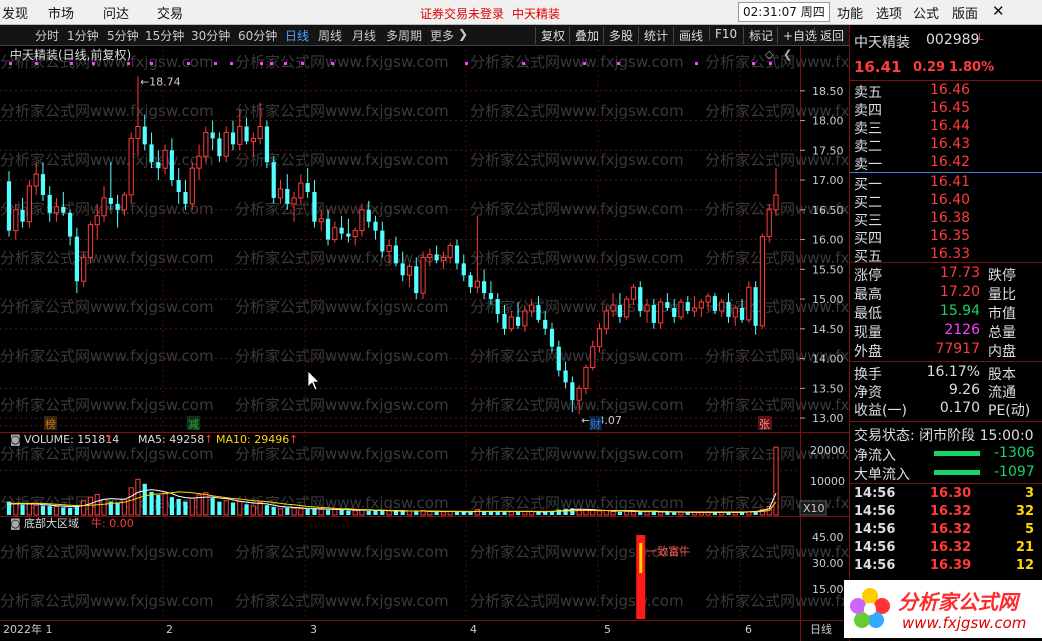  Describe the element at coordinates (748, 629) in the screenshot. I see `x-label-jun: 6` at that location.